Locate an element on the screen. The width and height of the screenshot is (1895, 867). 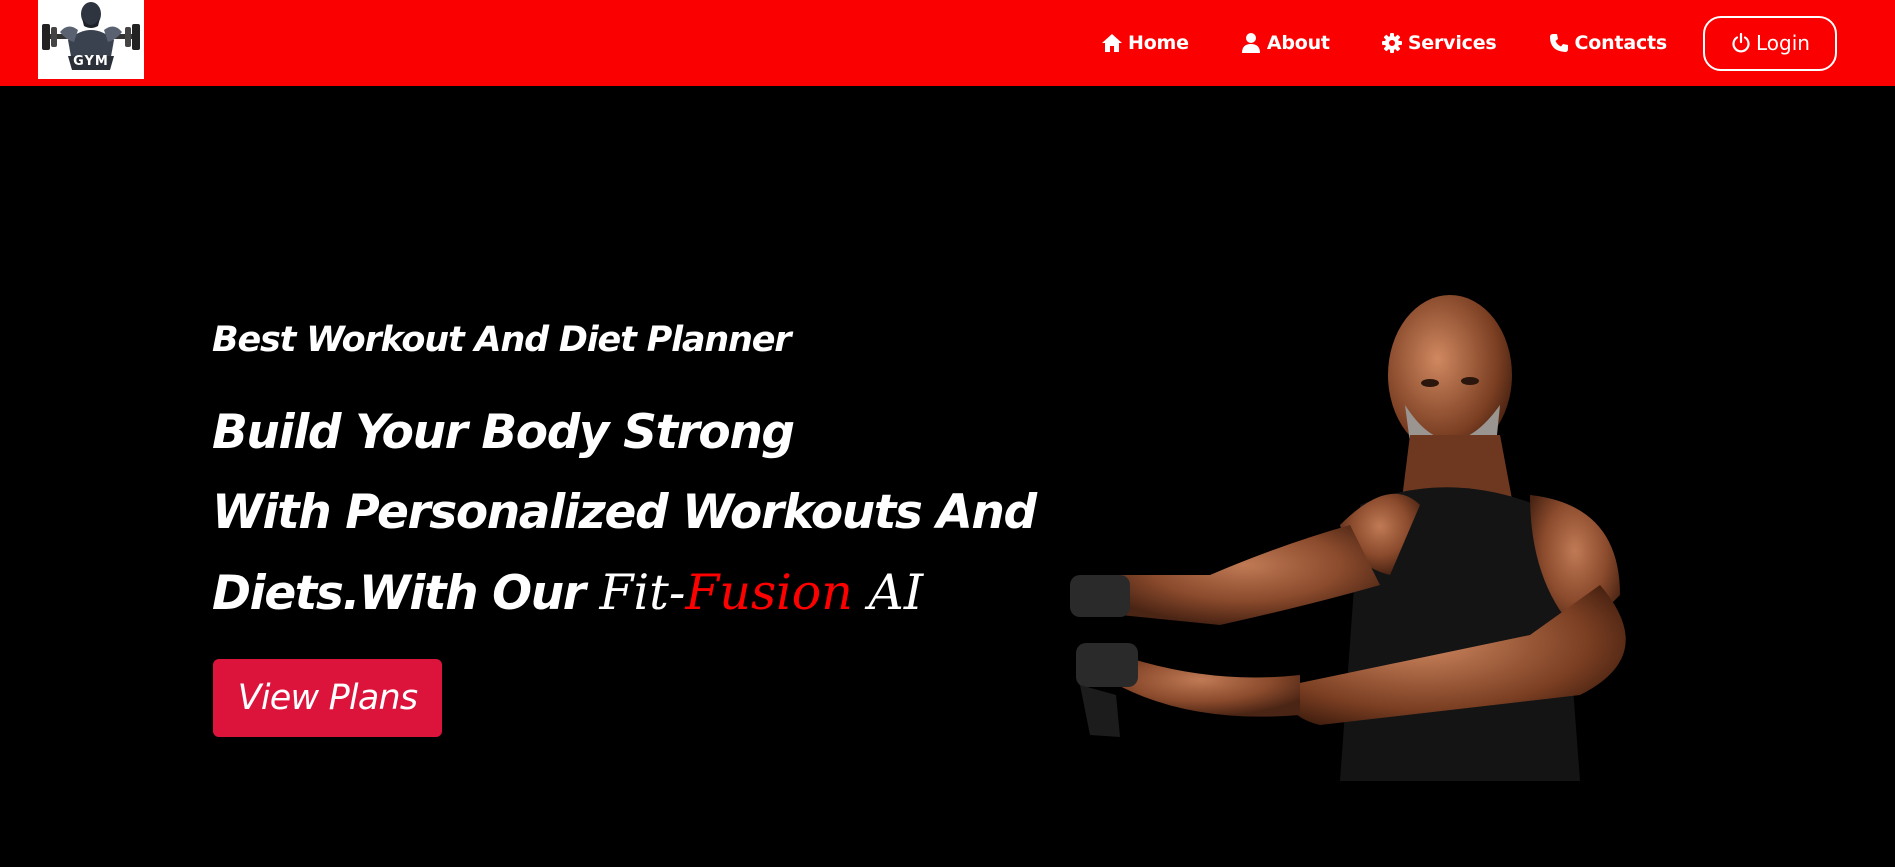
brand-fusion: Fusion is located at coordinates (769, 592).